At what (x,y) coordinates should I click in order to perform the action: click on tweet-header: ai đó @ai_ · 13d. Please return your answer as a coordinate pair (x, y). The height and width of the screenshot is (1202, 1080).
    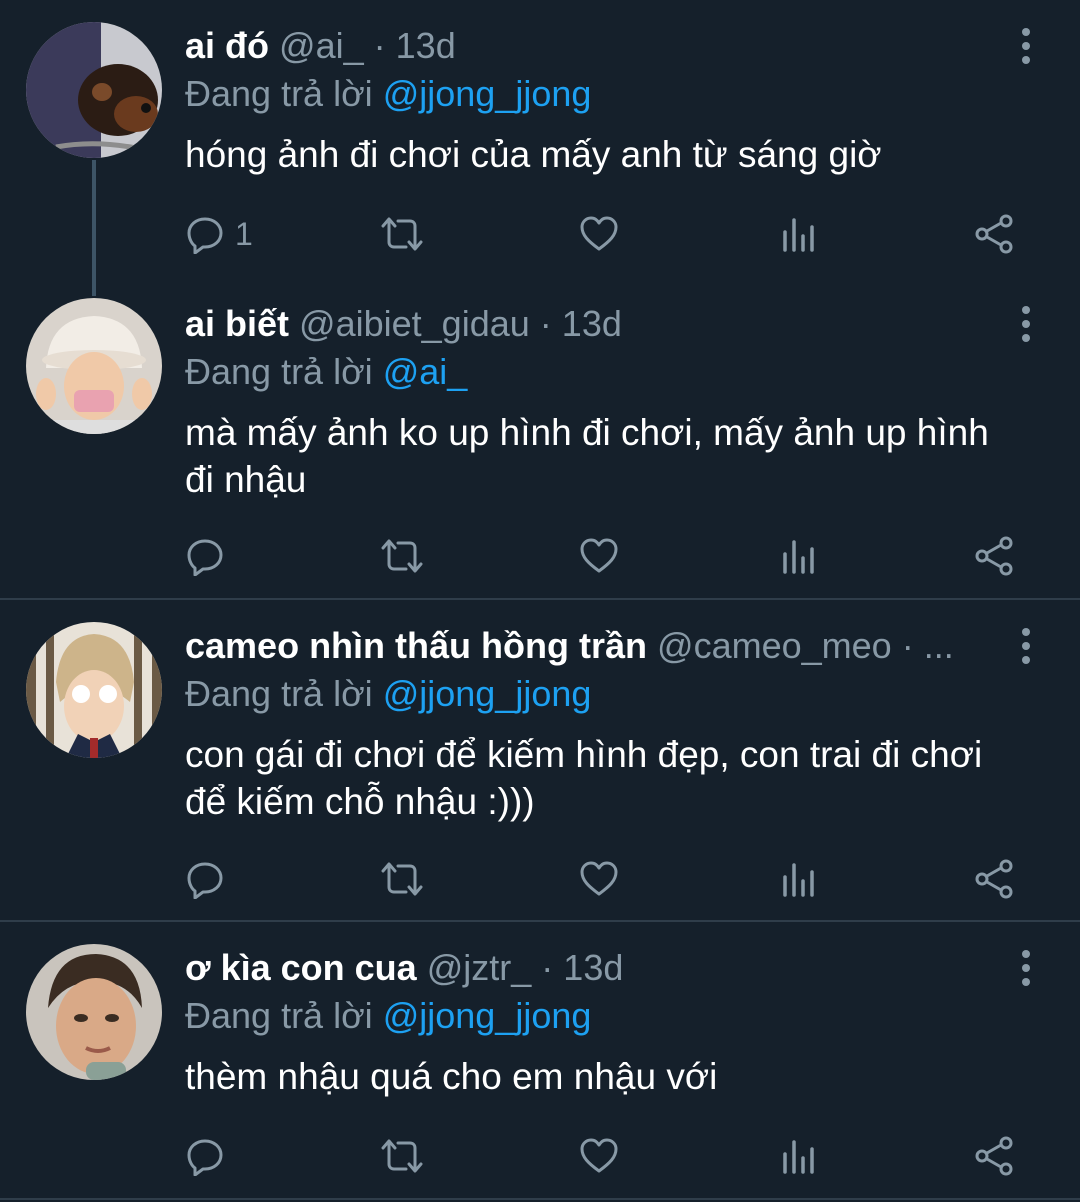
    Looking at the image, I should click on (572, 46).